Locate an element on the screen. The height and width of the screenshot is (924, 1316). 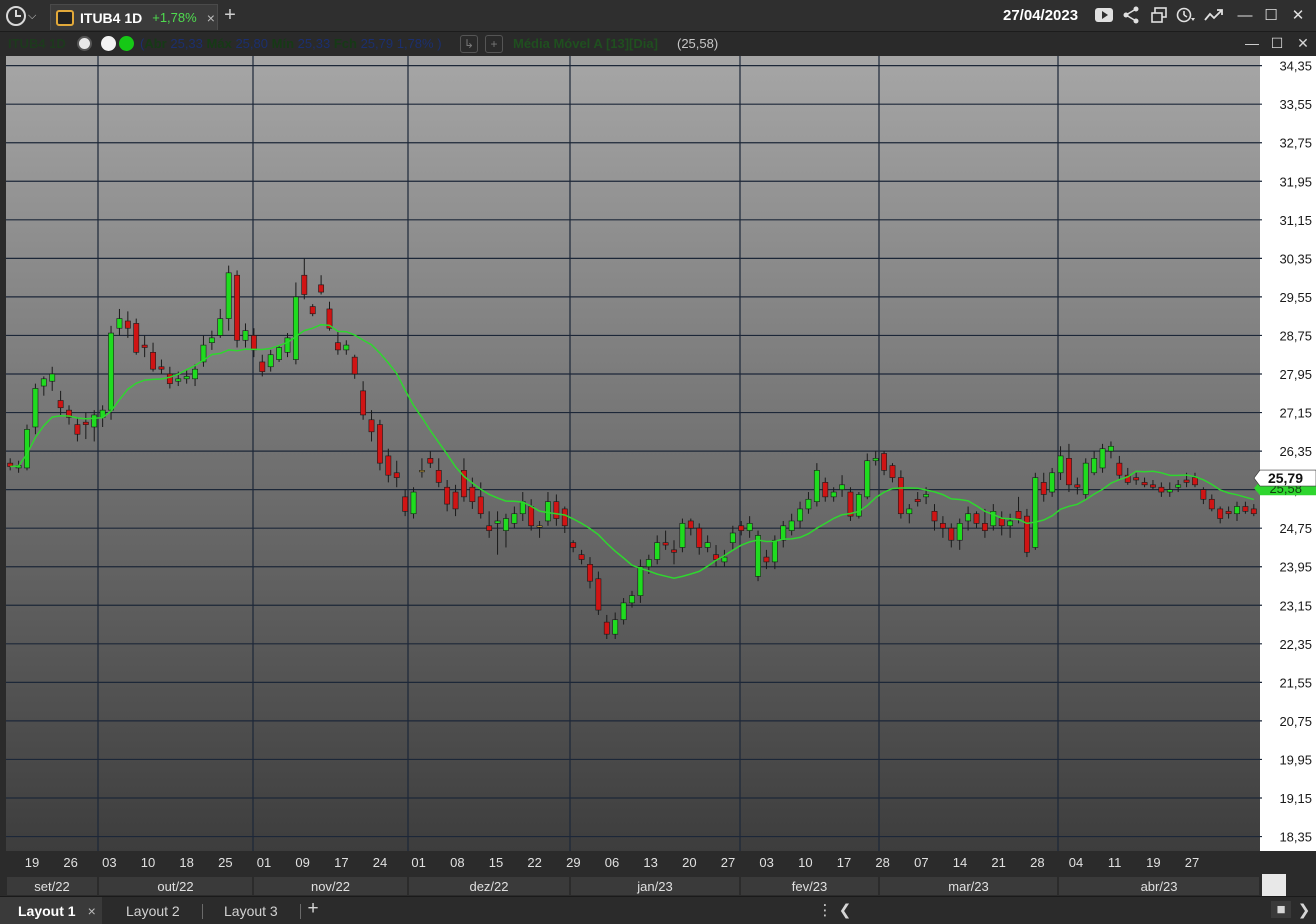
add-study-button: + is located at coordinates (494, 44).